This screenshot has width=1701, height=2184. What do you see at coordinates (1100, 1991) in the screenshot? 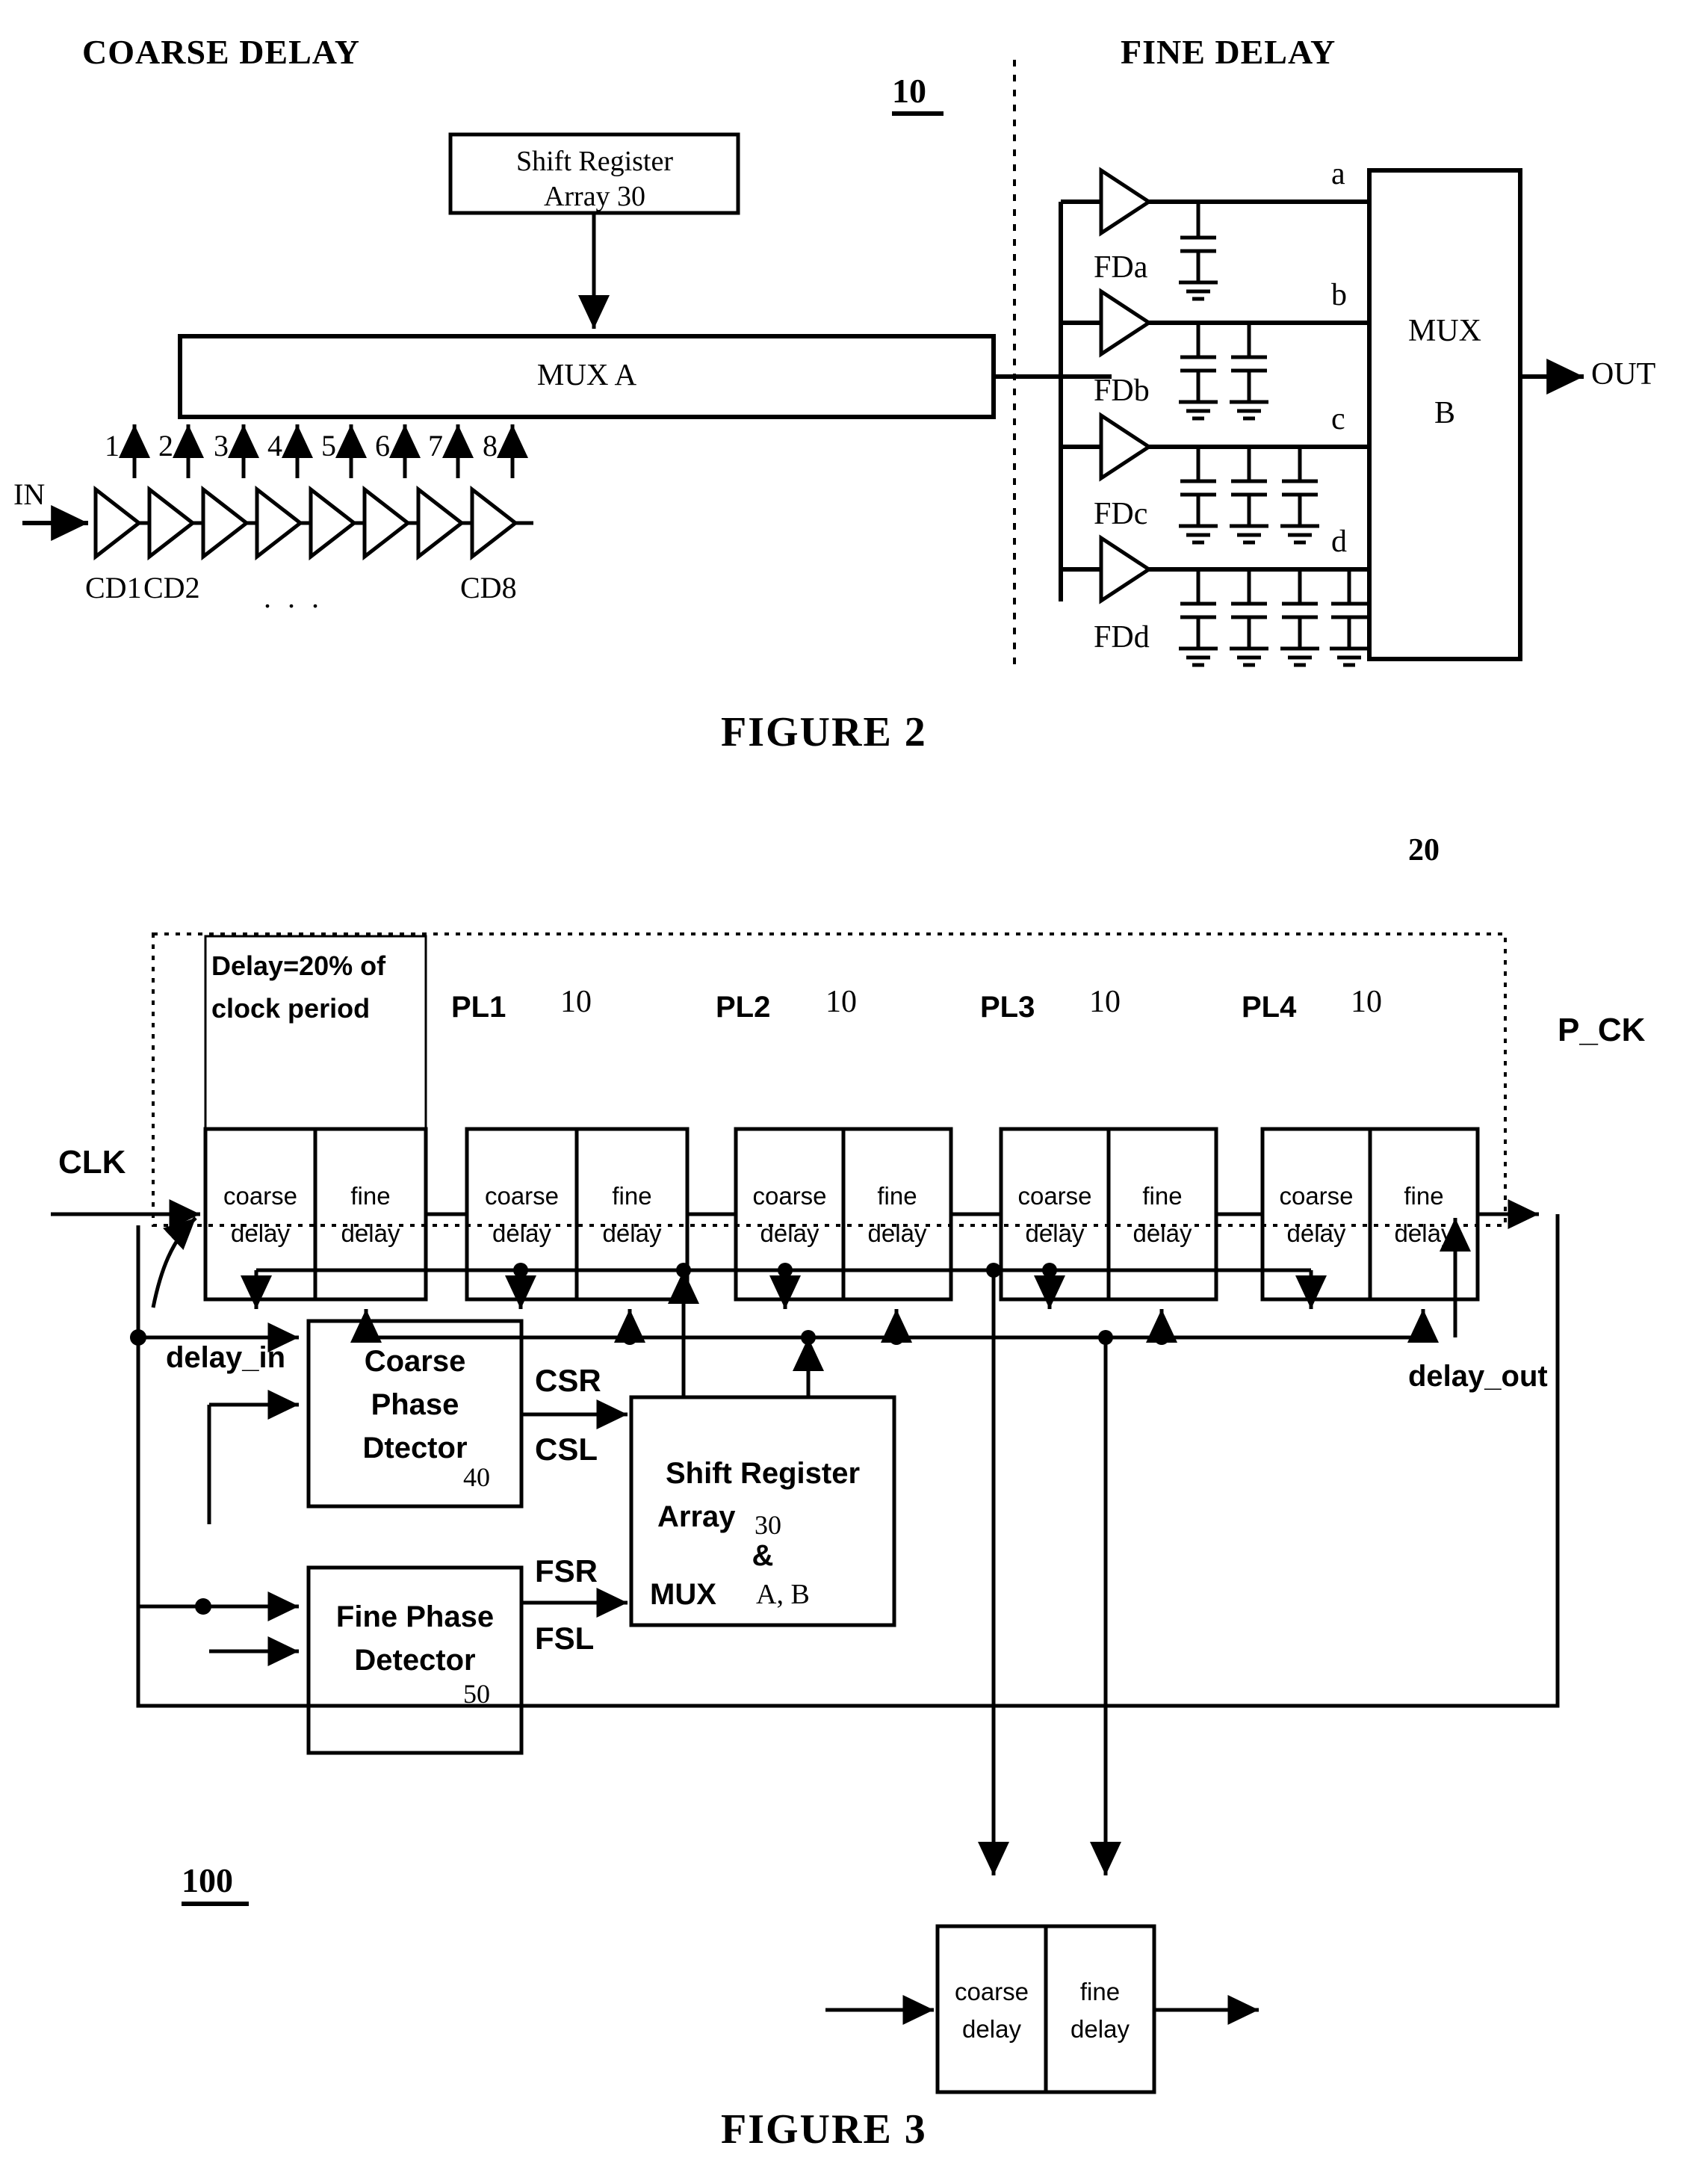
I see `example-fine-line1: fine` at bounding box center [1100, 1991].